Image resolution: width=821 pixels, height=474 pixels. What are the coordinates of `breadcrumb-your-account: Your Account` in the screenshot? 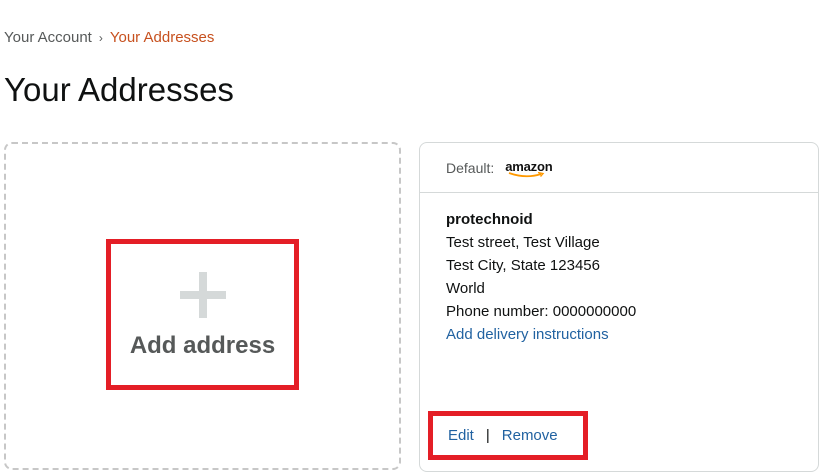 It's located at (48, 37).